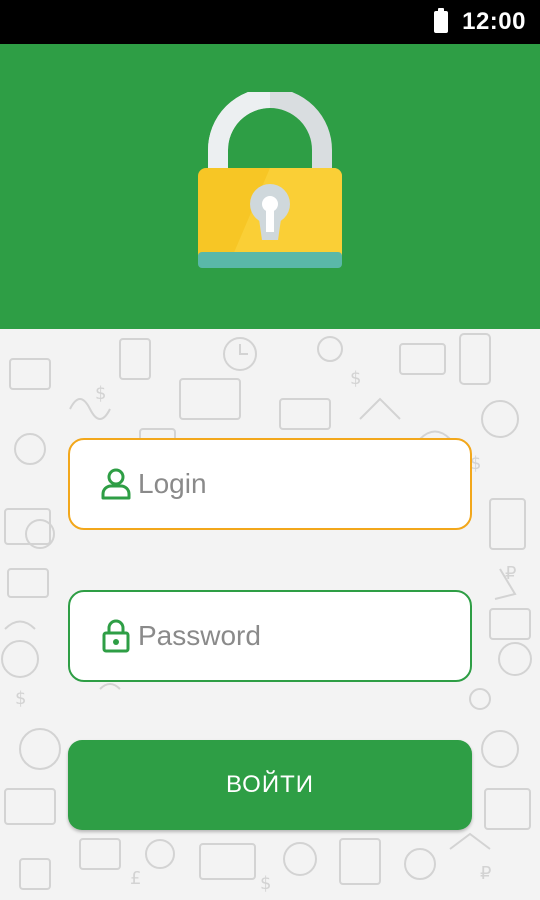 This screenshot has width=540, height=900. I want to click on login-input, so click(298, 484).